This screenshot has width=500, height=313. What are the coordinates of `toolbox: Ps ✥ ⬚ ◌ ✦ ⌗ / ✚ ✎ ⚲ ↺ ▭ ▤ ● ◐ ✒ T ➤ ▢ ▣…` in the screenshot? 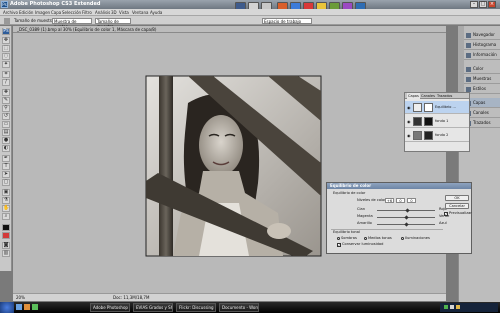 It's located at (6, 148).